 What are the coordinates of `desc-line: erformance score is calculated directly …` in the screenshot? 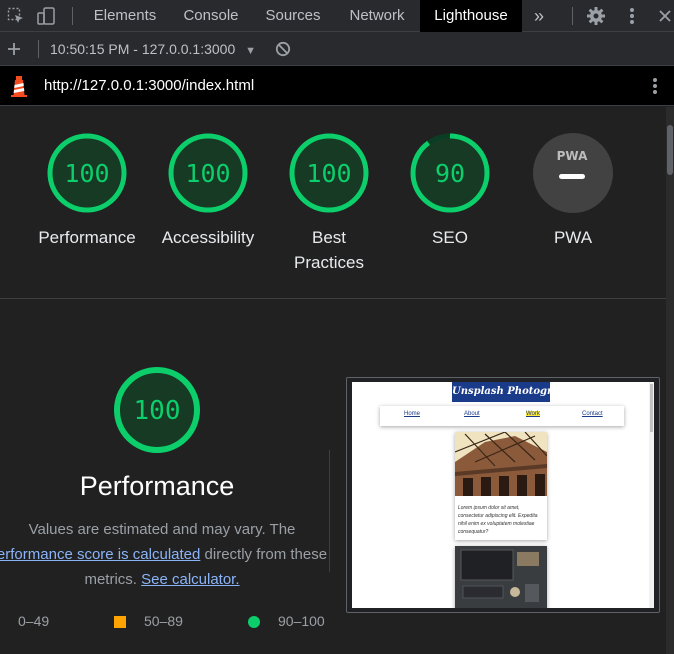 It's located at (167, 554).